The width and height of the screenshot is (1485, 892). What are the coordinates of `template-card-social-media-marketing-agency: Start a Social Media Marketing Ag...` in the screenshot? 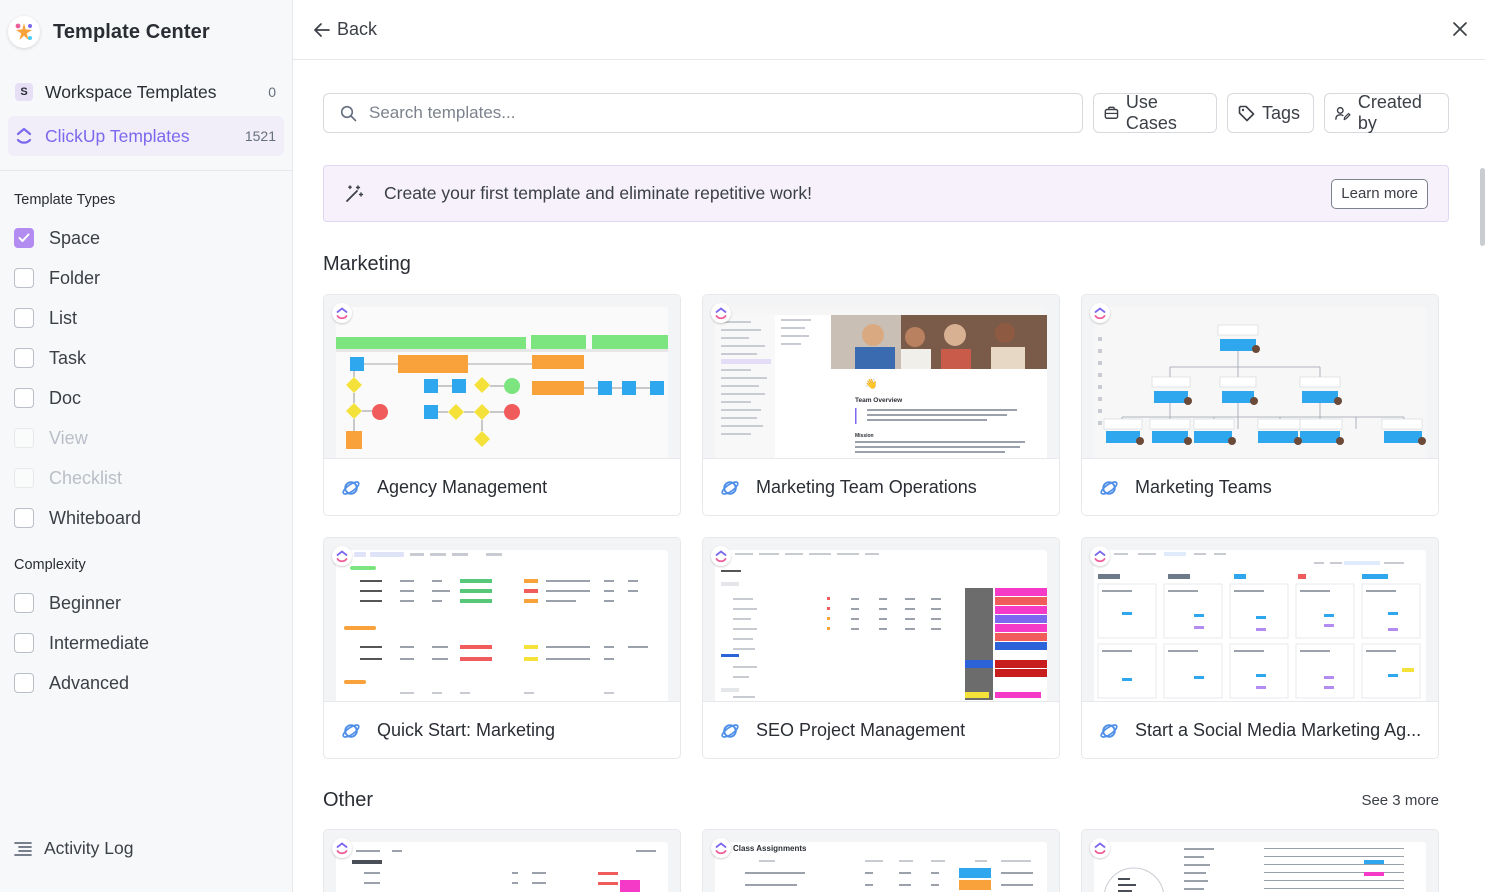 It's located at (1260, 648).